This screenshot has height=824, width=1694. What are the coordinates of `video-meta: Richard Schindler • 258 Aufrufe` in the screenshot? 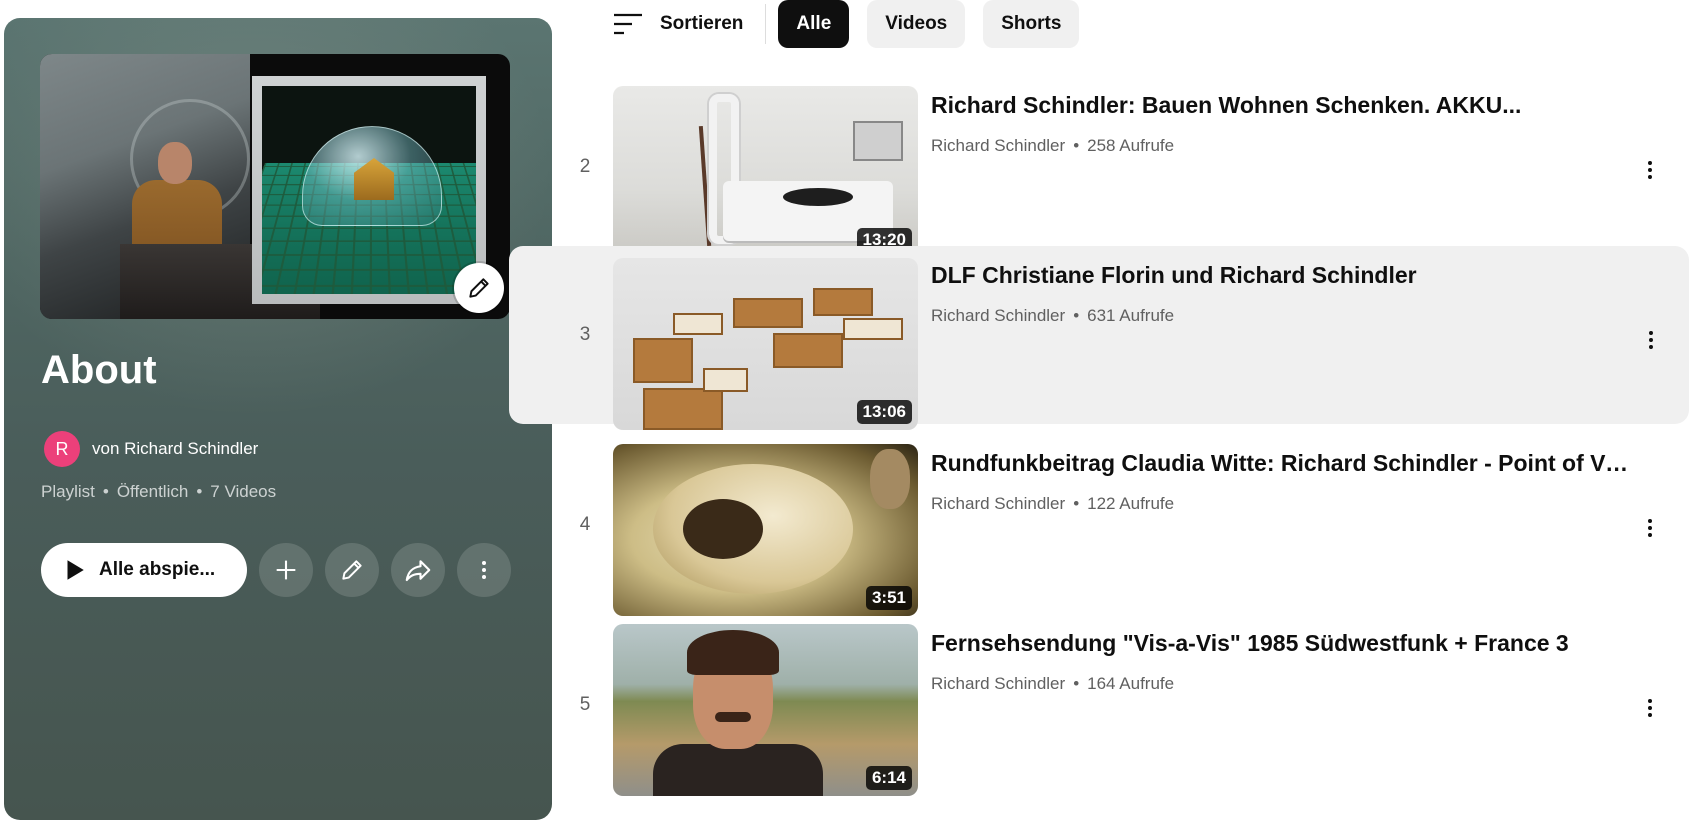 It's located at (1052, 146).